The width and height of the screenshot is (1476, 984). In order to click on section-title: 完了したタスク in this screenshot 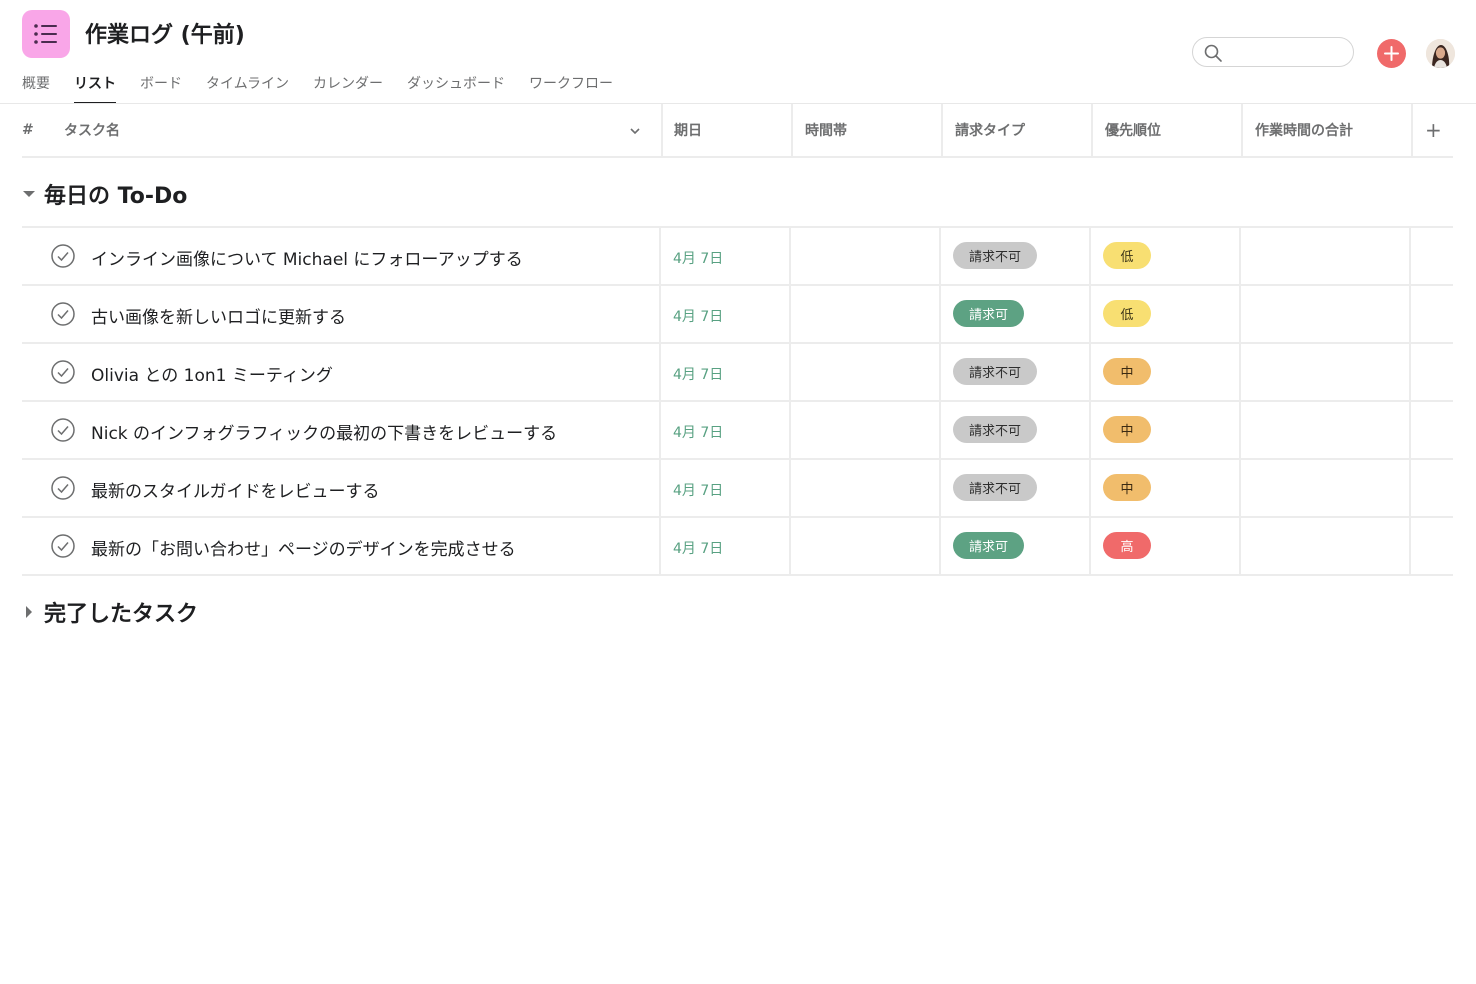, I will do `click(121, 612)`.